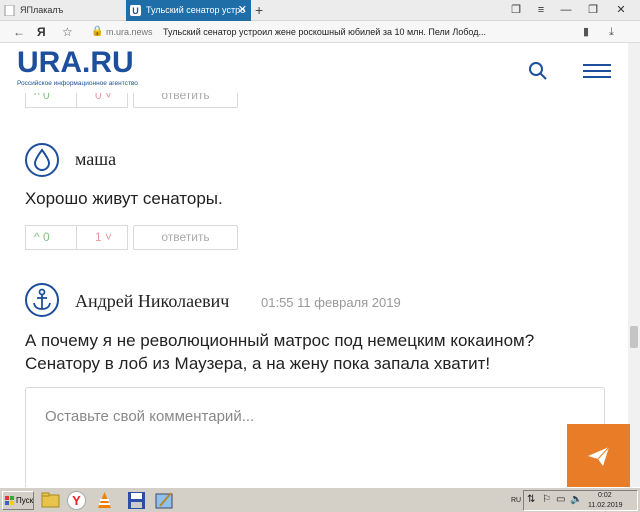  What do you see at coordinates (185, 237) in the screenshot?
I see `reply-button: ответить` at bounding box center [185, 237].